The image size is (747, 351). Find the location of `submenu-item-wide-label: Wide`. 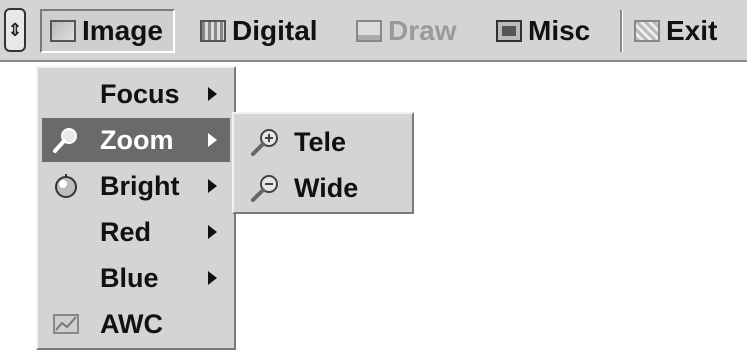

submenu-item-wide-label: Wide is located at coordinates (326, 187).